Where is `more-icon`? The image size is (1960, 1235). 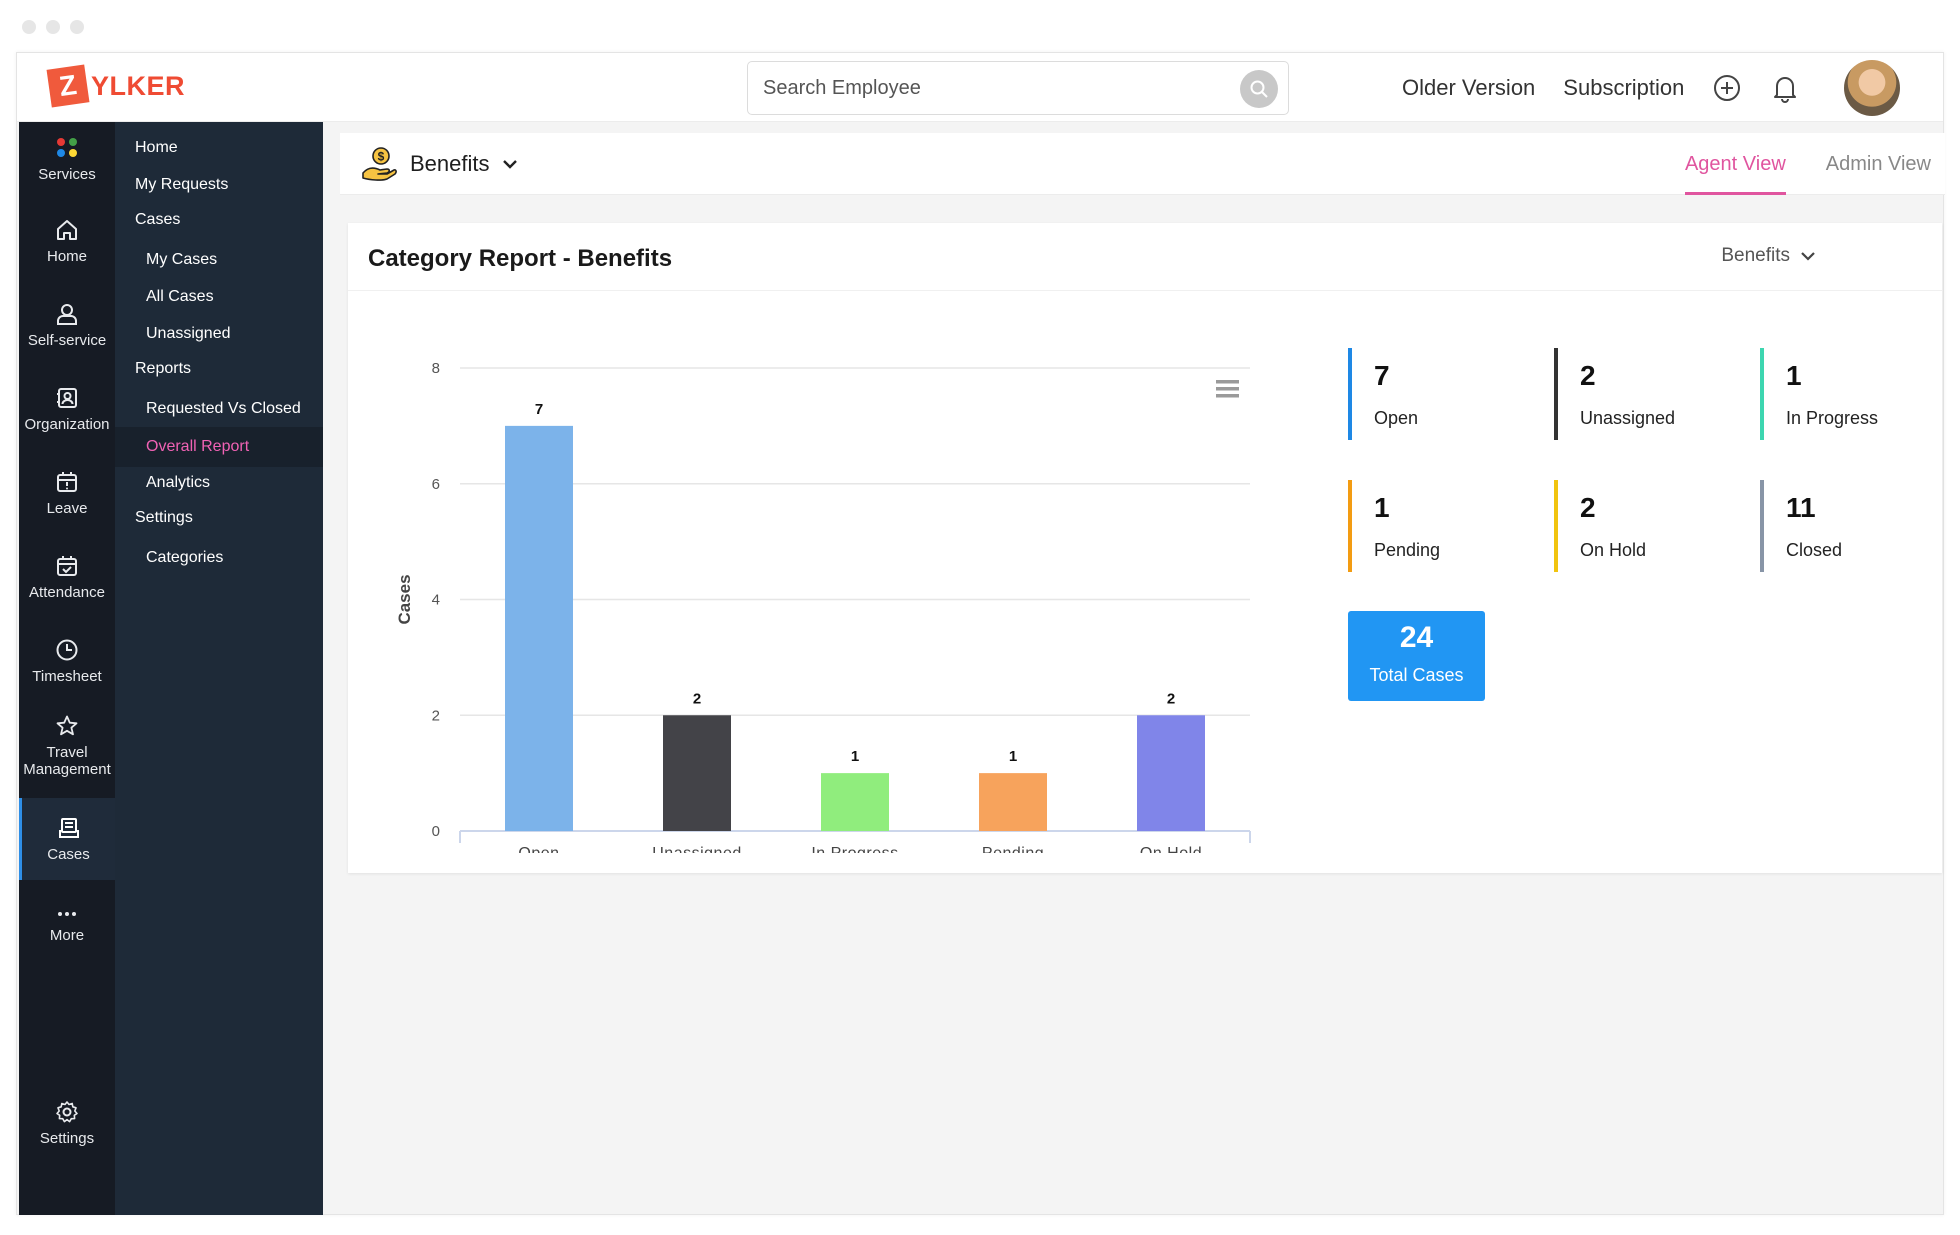
more-icon is located at coordinates (67, 914).